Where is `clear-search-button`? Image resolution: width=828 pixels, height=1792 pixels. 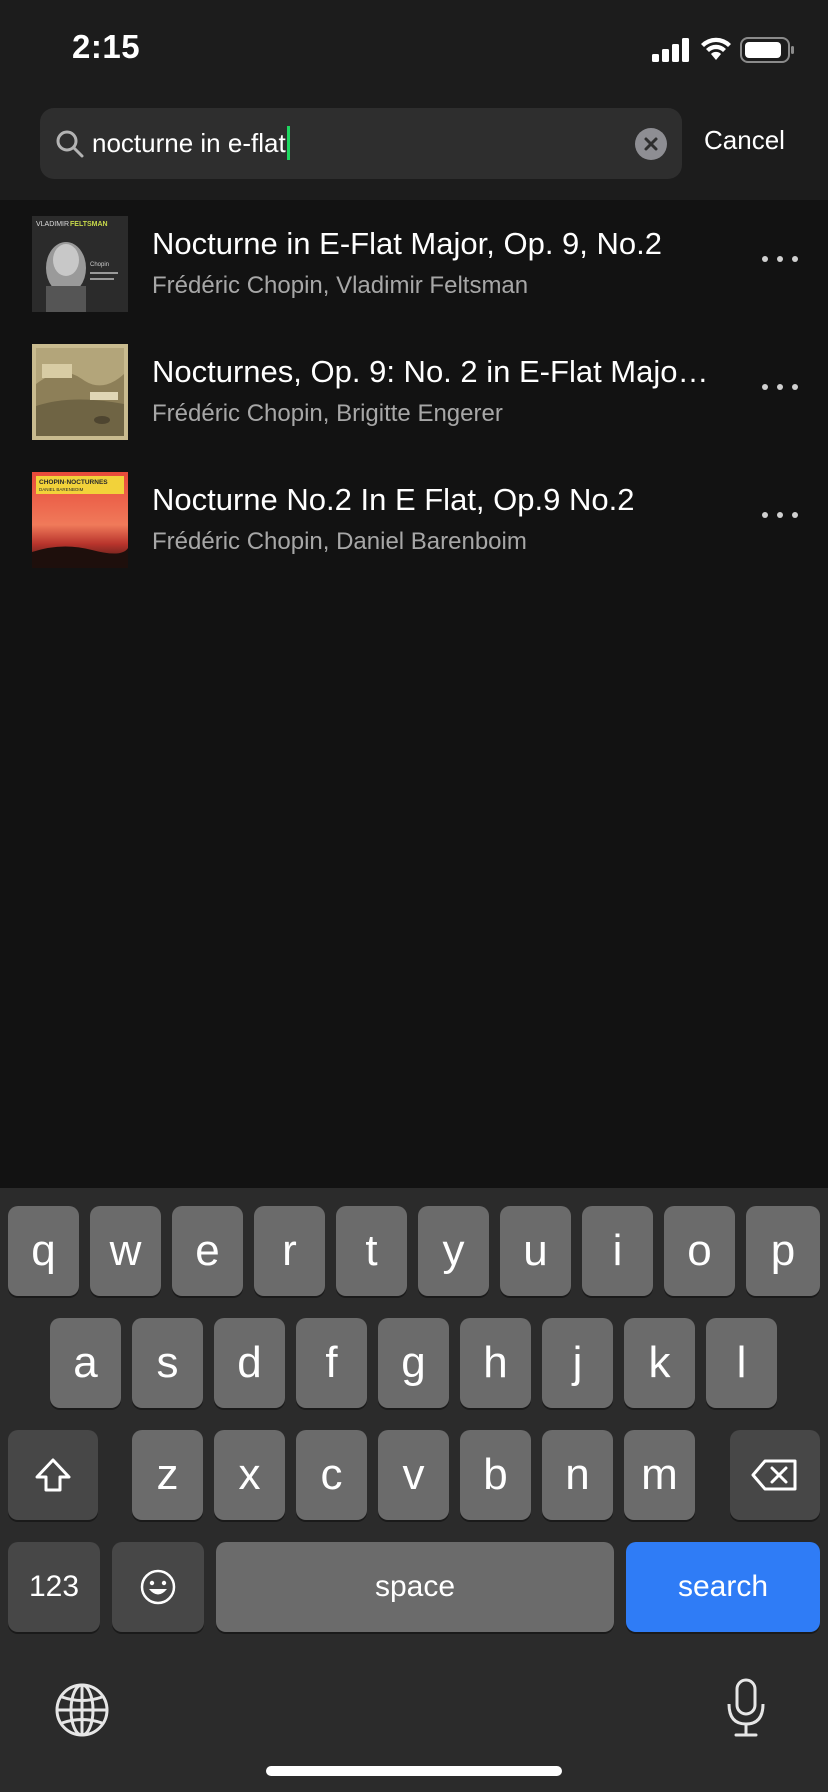
clear-search-button is located at coordinates (651, 144).